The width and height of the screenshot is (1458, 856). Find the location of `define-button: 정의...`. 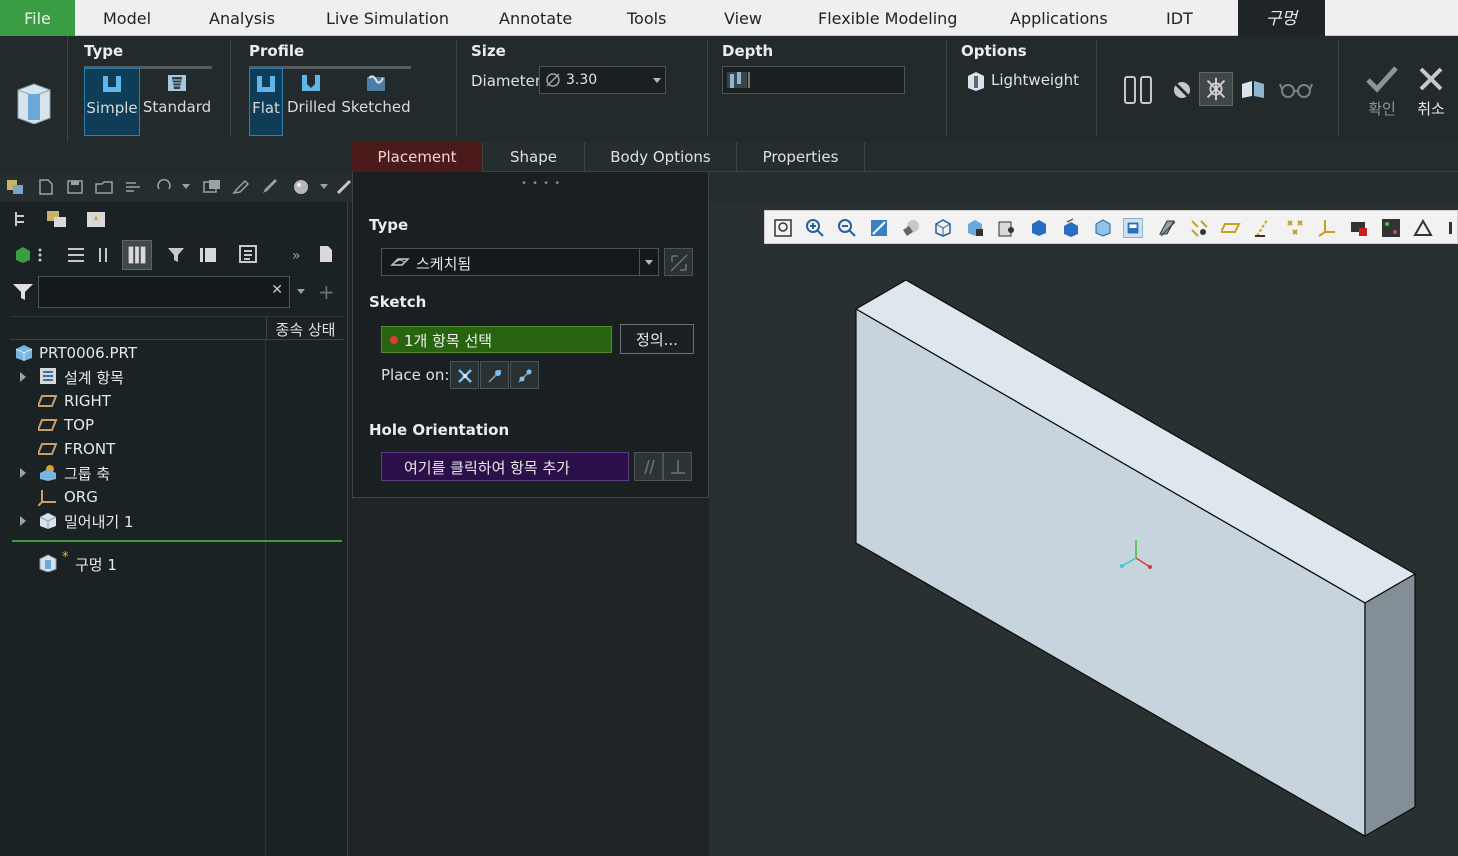

define-button: 정의... is located at coordinates (657, 339).